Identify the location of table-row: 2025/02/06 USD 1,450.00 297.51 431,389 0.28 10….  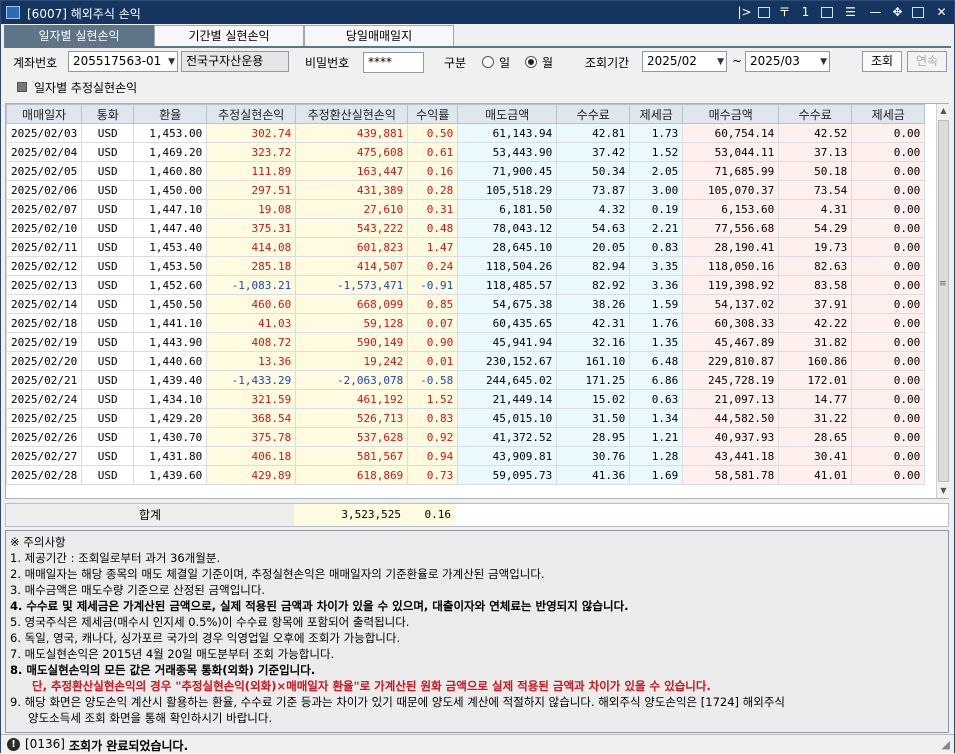
(465, 190).